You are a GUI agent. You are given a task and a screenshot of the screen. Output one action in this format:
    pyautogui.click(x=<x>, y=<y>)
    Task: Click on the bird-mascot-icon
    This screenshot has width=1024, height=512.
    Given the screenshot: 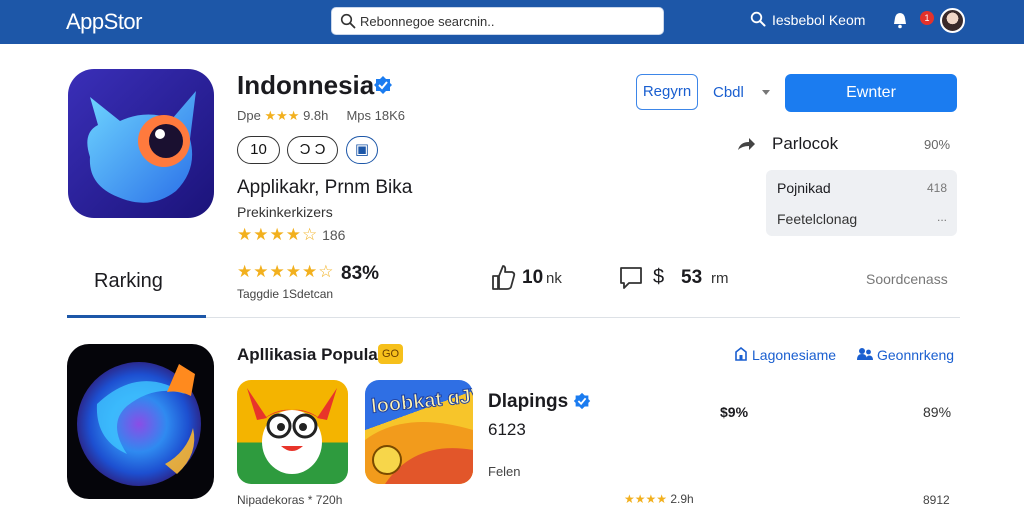 What is the action you would take?
    pyautogui.click(x=292, y=431)
    